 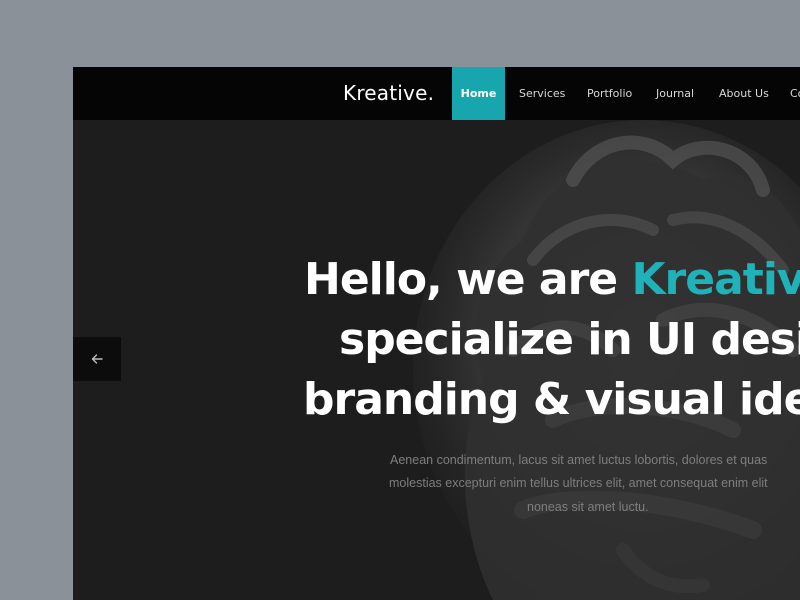 I want to click on nav-item-contact: Co, so click(x=795, y=93).